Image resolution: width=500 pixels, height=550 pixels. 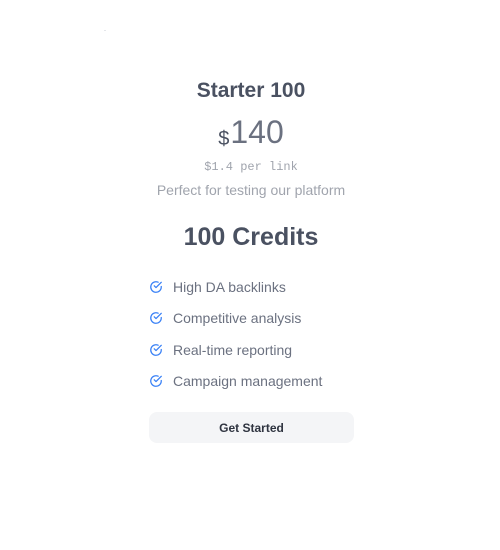 I want to click on get-started-button: Get Started, so click(x=251, y=427).